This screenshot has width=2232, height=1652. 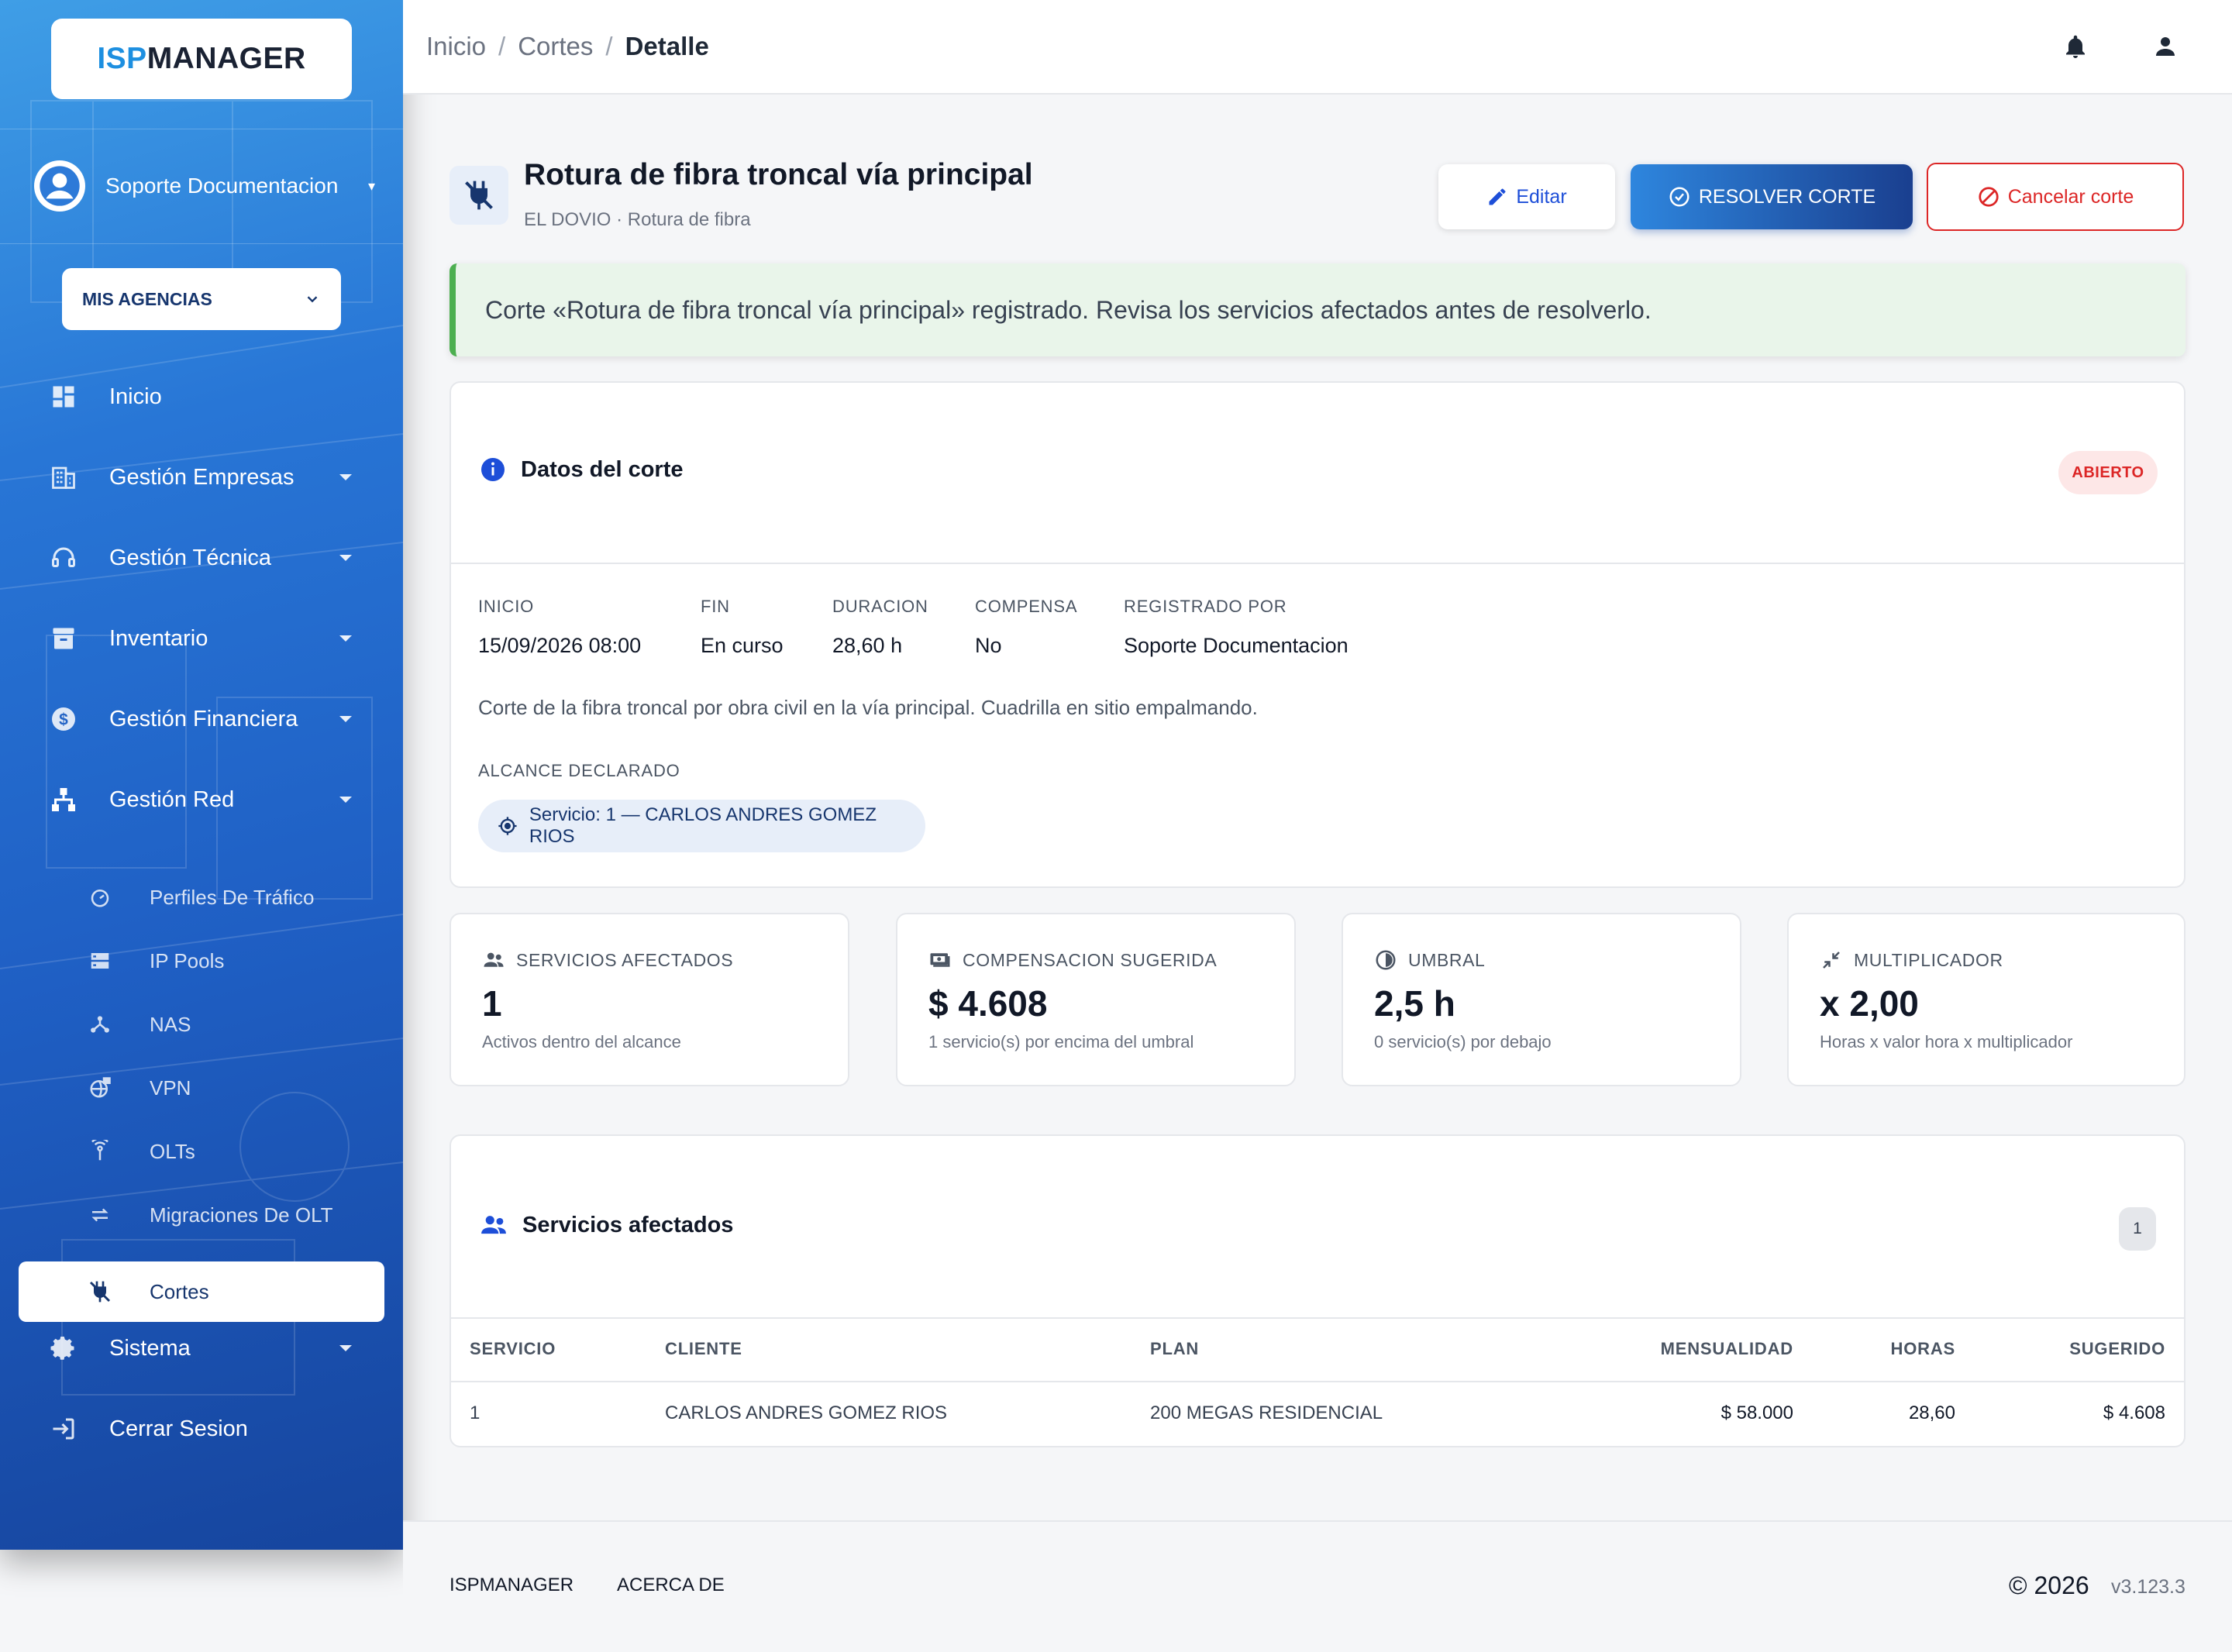 I want to click on cell-mensualidad: $ 58.000, so click(x=1756, y=1412).